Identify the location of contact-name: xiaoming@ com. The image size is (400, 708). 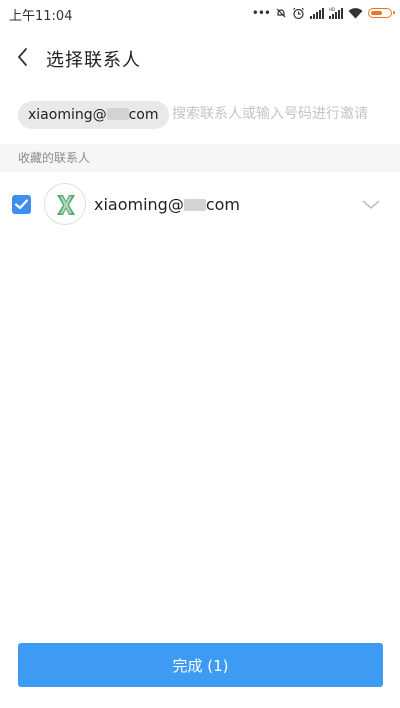
(167, 204).